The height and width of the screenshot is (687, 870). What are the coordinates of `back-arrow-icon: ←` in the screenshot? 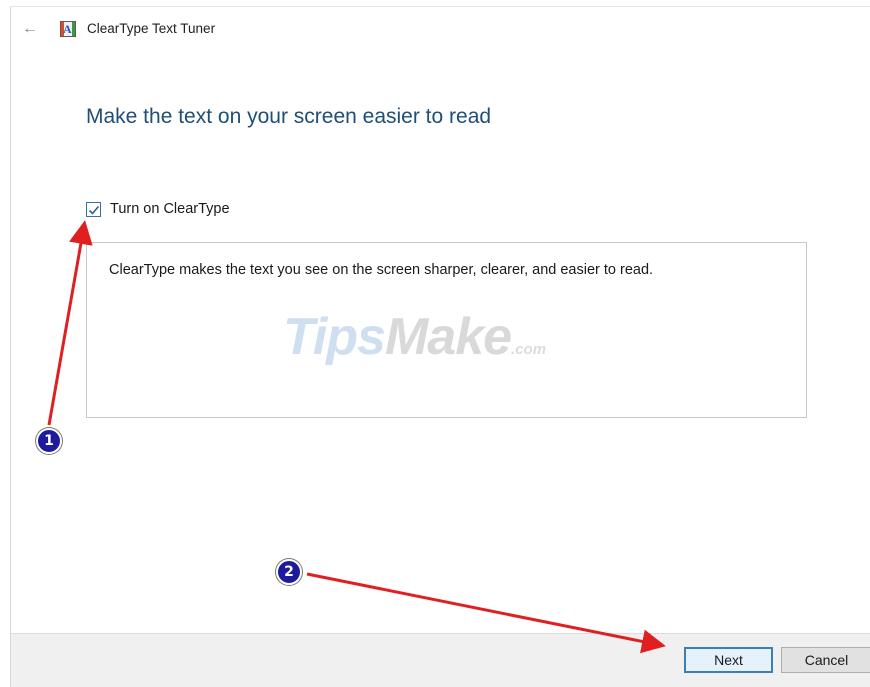 It's located at (30, 29).